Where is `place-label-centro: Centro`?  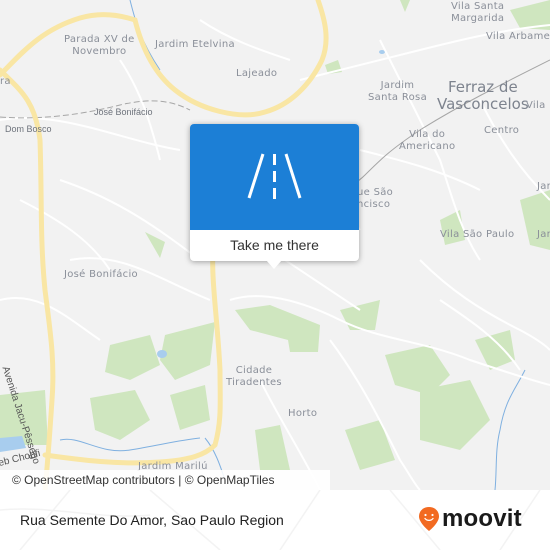 place-label-centro: Centro is located at coordinates (502, 130).